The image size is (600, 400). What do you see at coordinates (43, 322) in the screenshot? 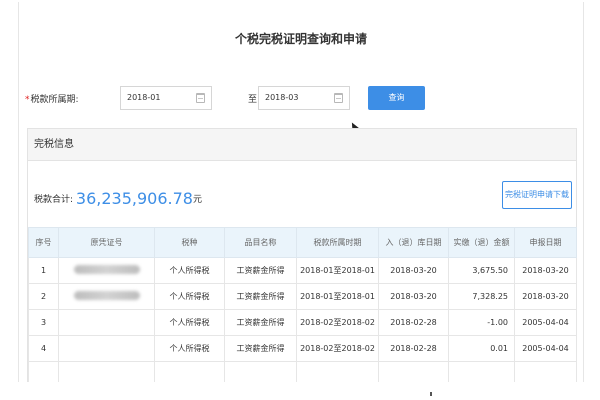
I see `cell-index: 3` at bounding box center [43, 322].